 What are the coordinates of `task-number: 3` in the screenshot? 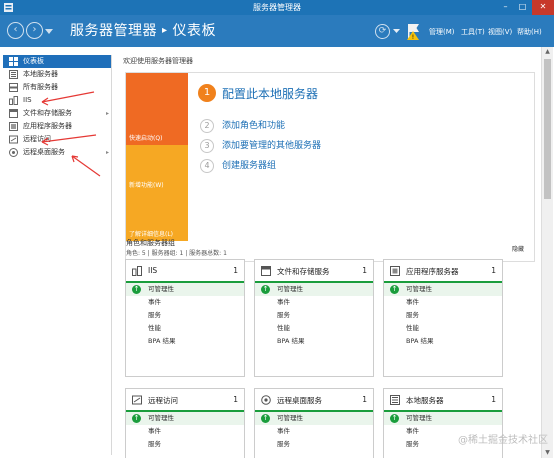 It's located at (207, 145).